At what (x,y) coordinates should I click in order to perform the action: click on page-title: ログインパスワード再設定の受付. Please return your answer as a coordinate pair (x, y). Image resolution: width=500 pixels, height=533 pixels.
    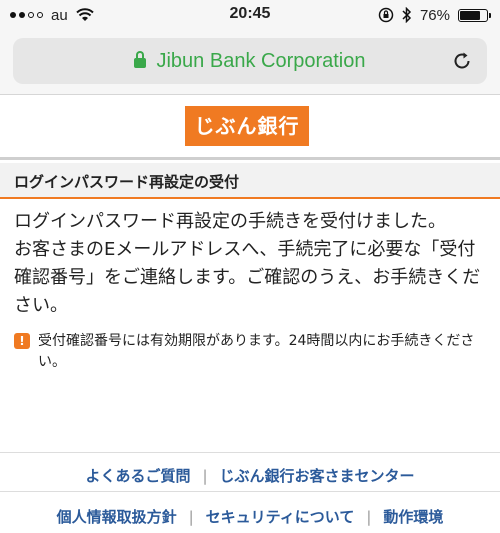
    Looking at the image, I should click on (127, 182).